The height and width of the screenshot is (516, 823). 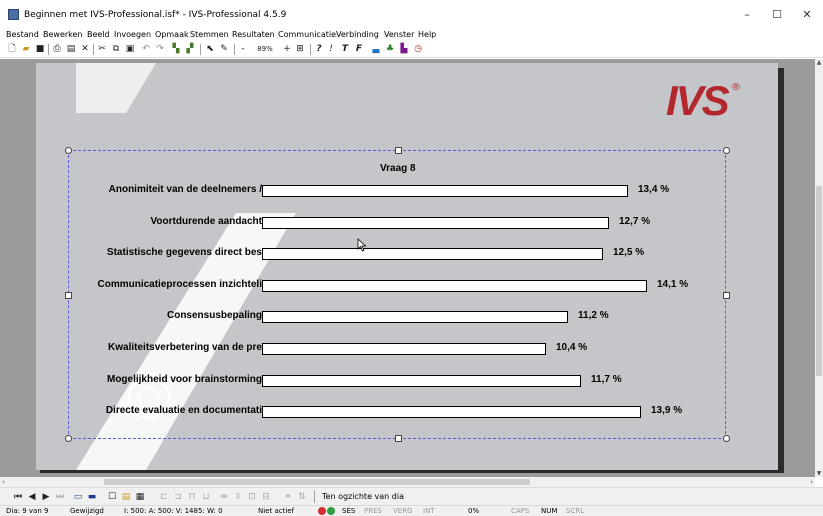 What do you see at coordinates (160, 49) in the screenshot?
I see `redo-icon: ↷` at bounding box center [160, 49].